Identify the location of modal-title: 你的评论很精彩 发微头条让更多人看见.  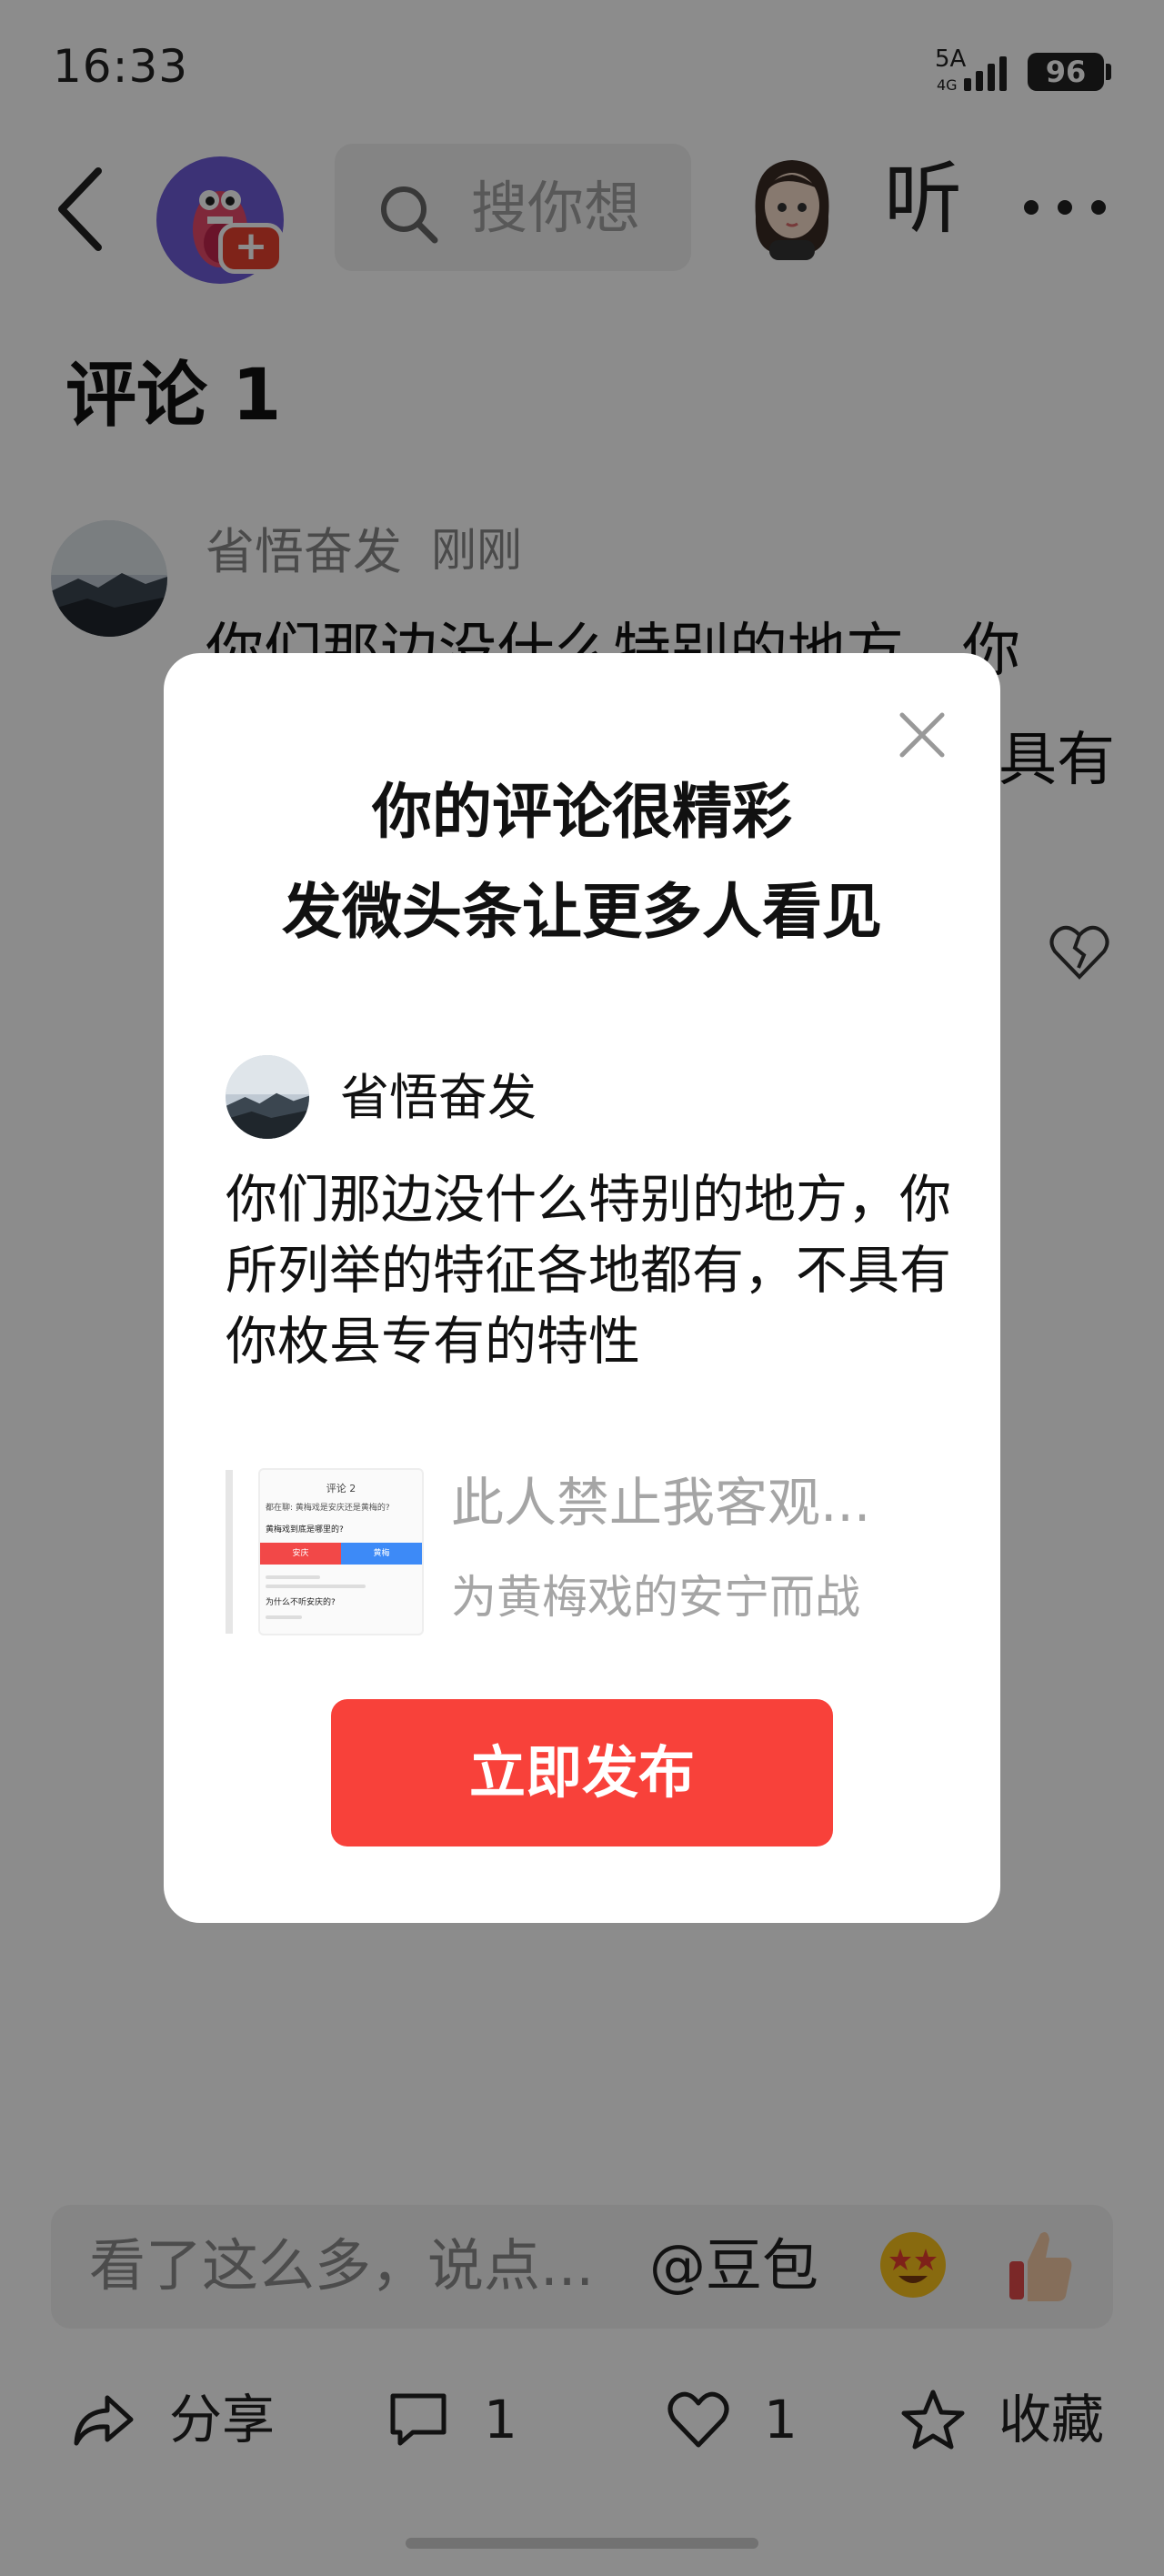
(582, 862).